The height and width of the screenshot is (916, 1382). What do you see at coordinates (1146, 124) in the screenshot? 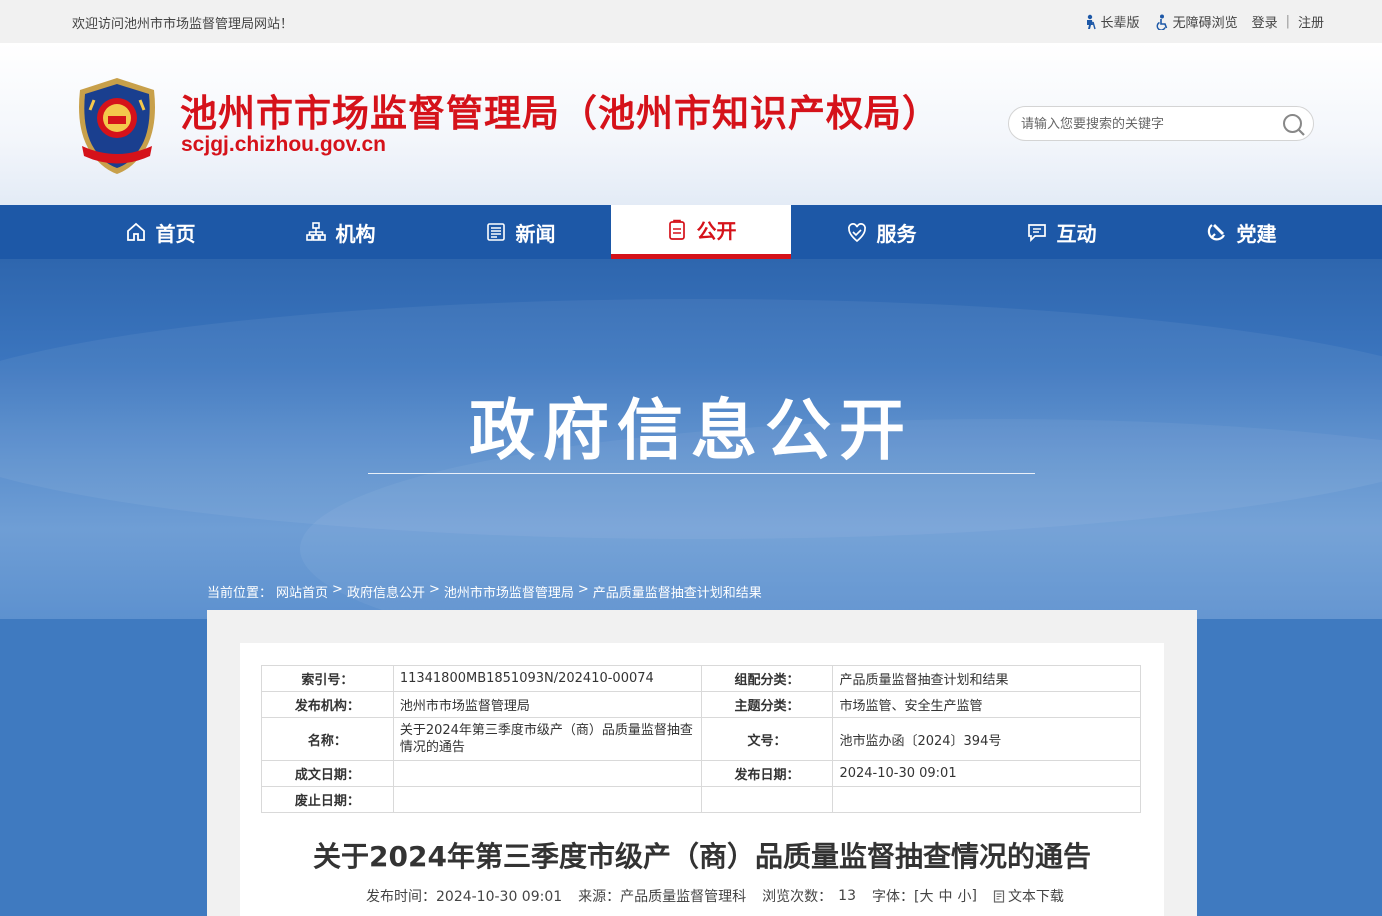
I see `search-input` at bounding box center [1146, 124].